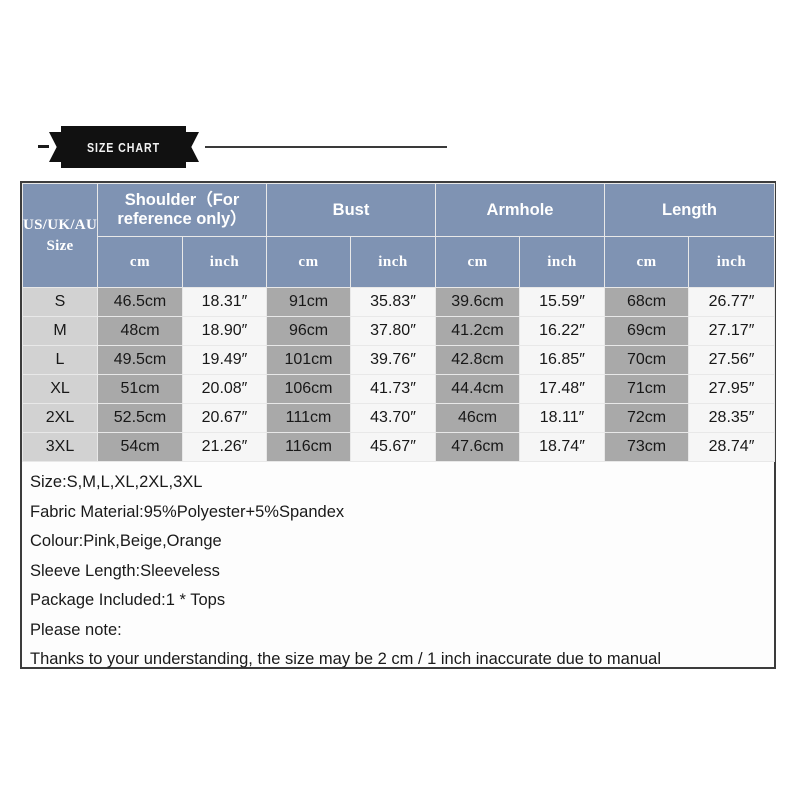  I want to click on banner-rule-line, so click(326, 147).